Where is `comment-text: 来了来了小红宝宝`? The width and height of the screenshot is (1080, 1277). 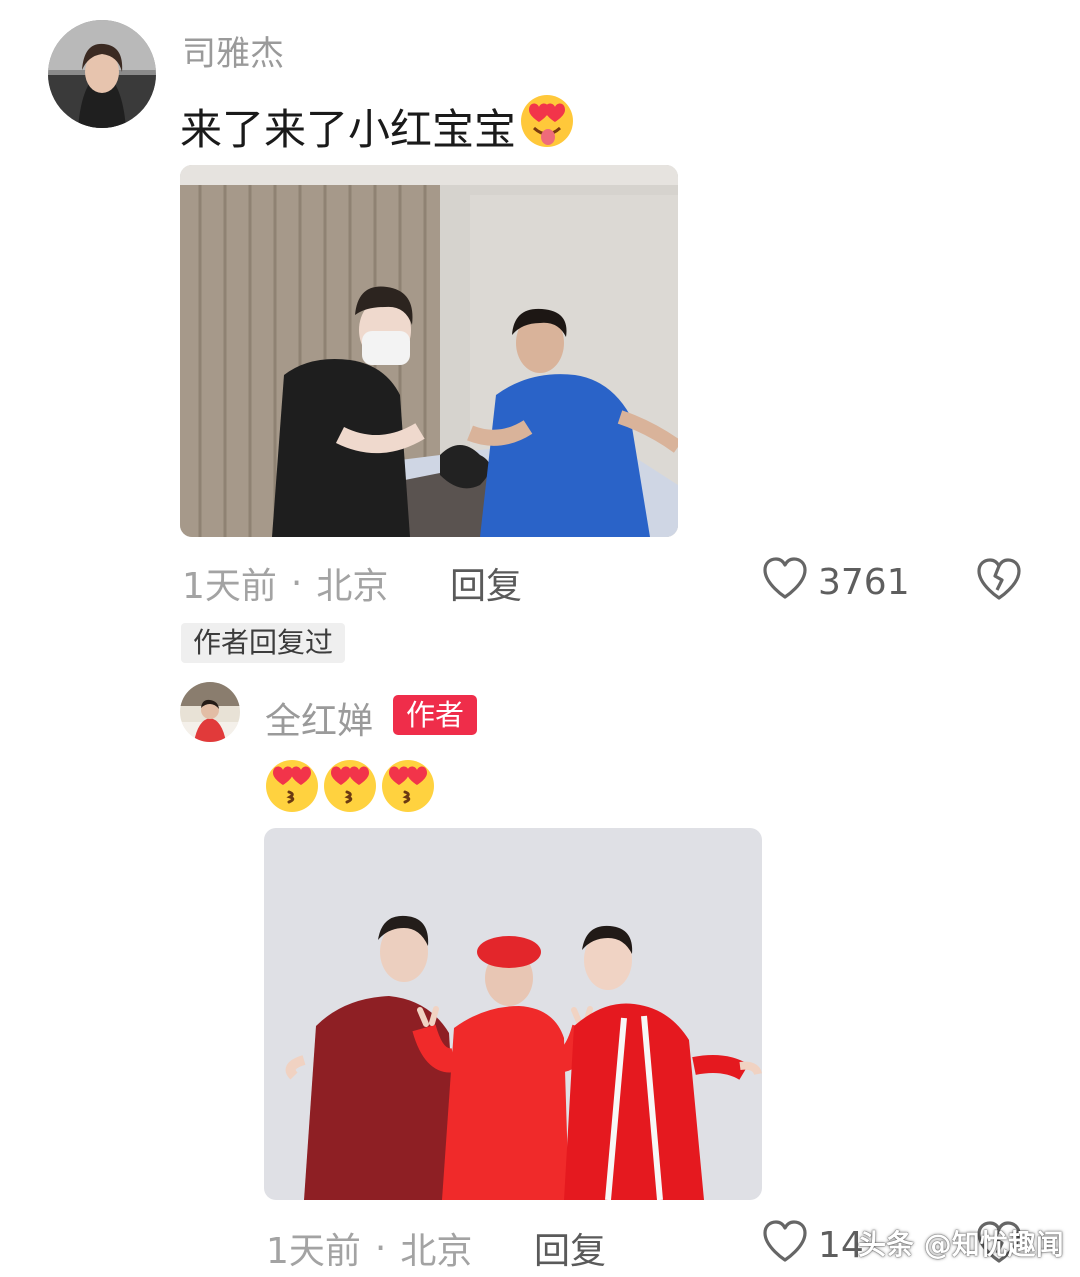 comment-text: 来了来了小红宝宝 is located at coordinates (378, 126).